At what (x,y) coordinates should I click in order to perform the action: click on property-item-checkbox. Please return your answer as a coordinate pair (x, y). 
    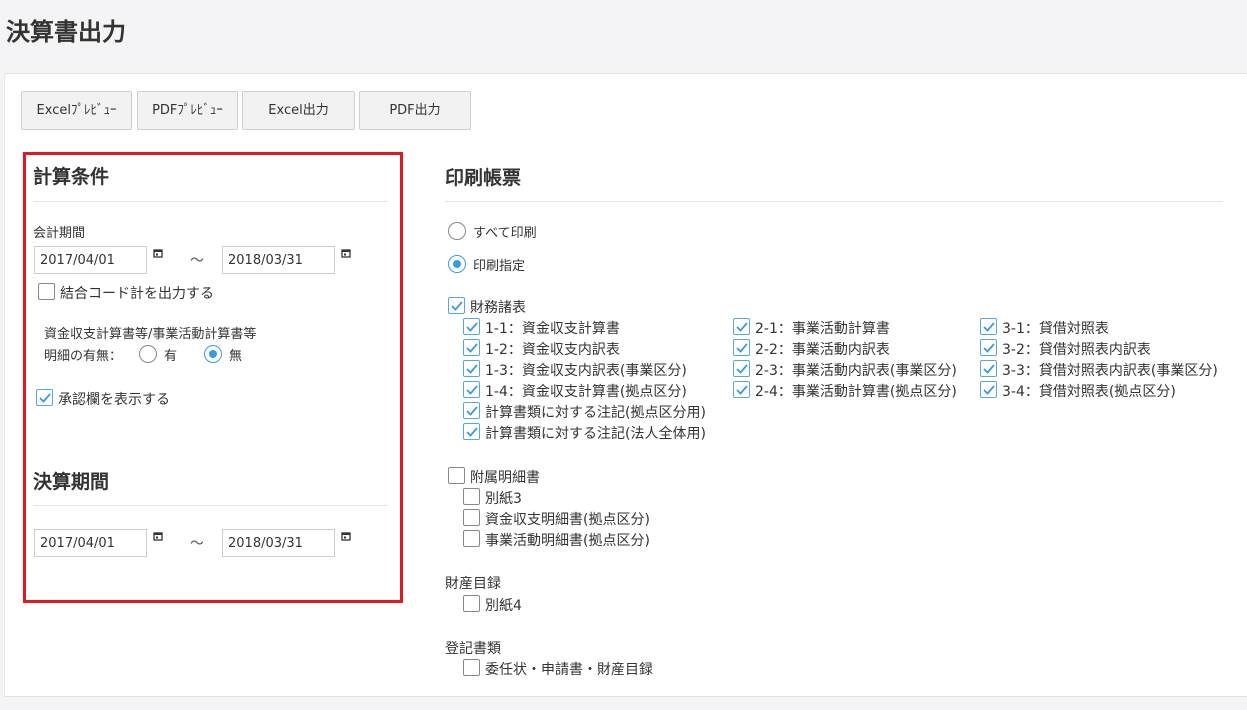
    Looking at the image, I should click on (471, 603).